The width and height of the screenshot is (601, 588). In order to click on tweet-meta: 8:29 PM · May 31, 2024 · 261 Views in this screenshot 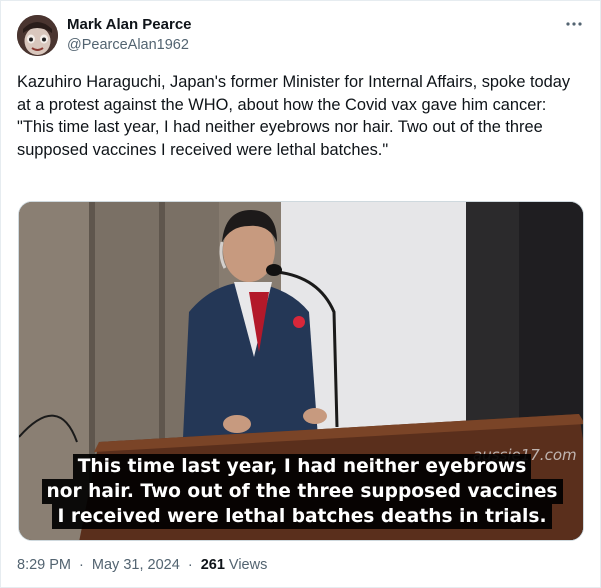, I will do `click(142, 565)`.